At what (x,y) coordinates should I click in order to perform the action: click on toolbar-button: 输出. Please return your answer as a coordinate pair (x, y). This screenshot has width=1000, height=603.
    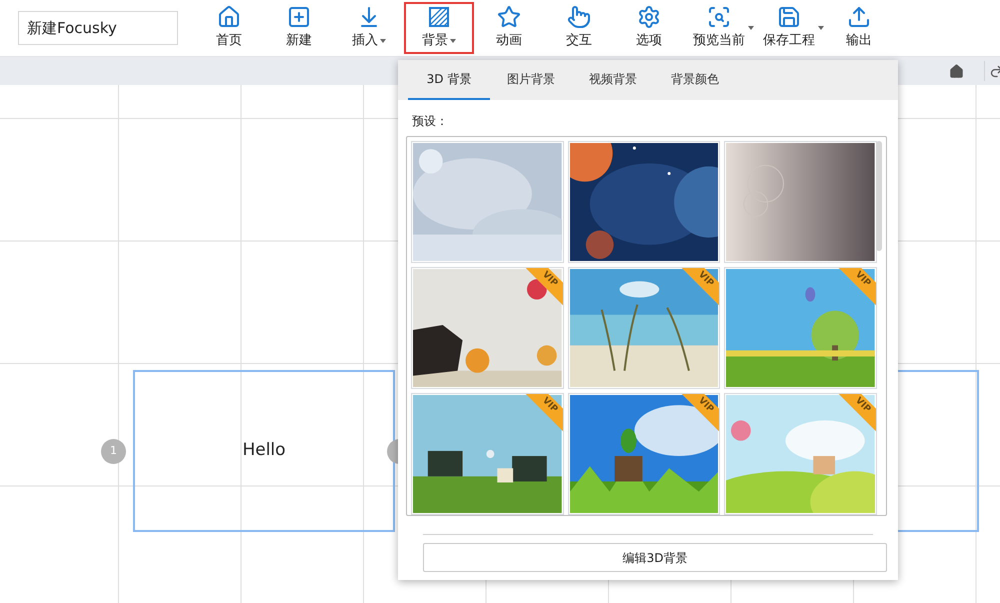
    Looking at the image, I should click on (859, 28).